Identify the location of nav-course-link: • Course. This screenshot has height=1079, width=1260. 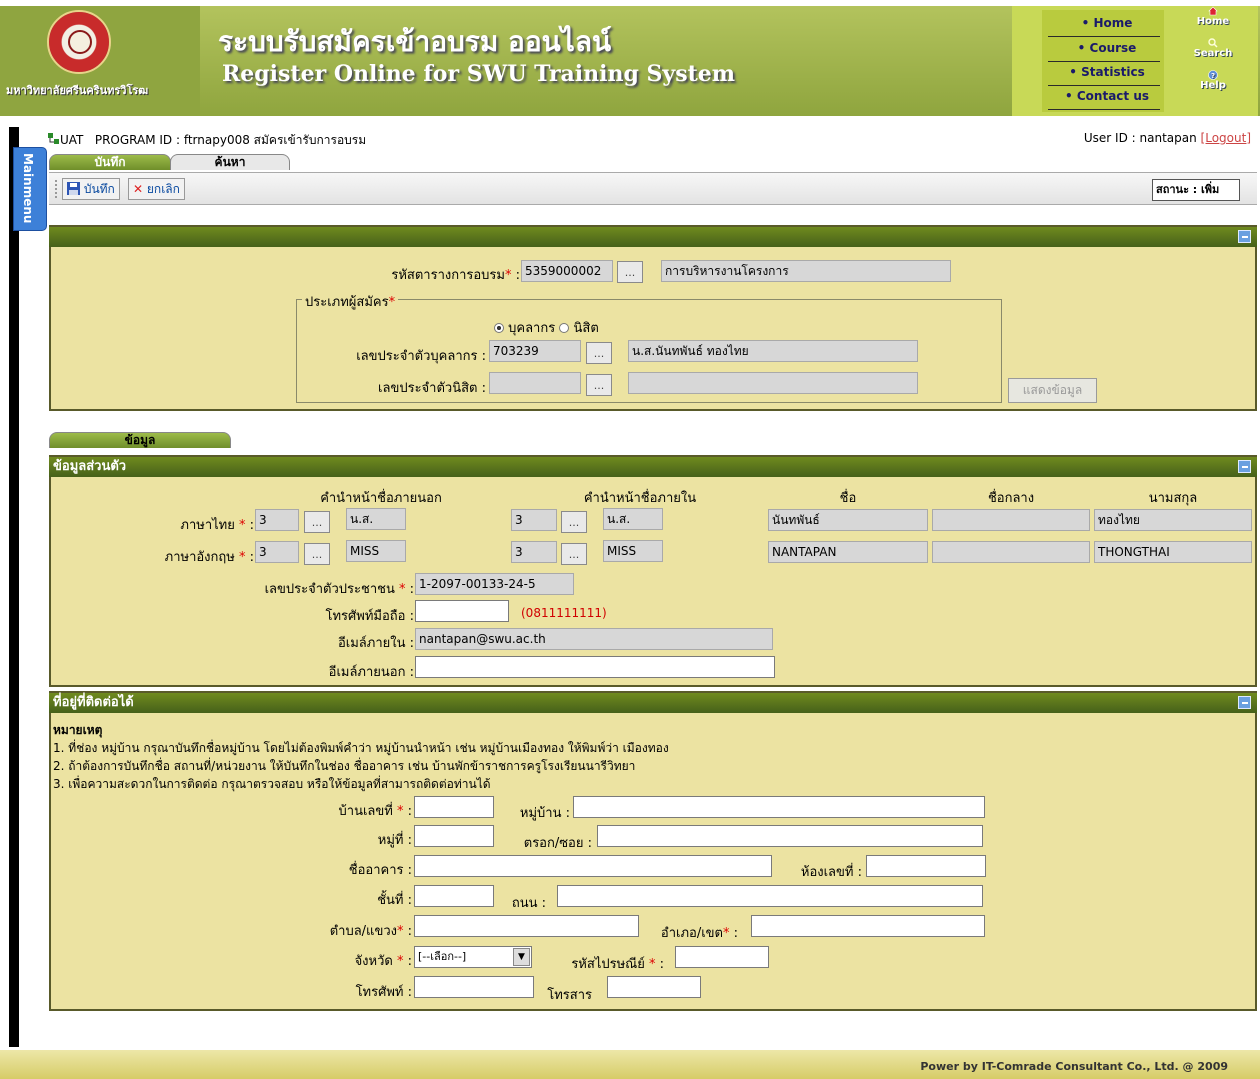
(1107, 48).